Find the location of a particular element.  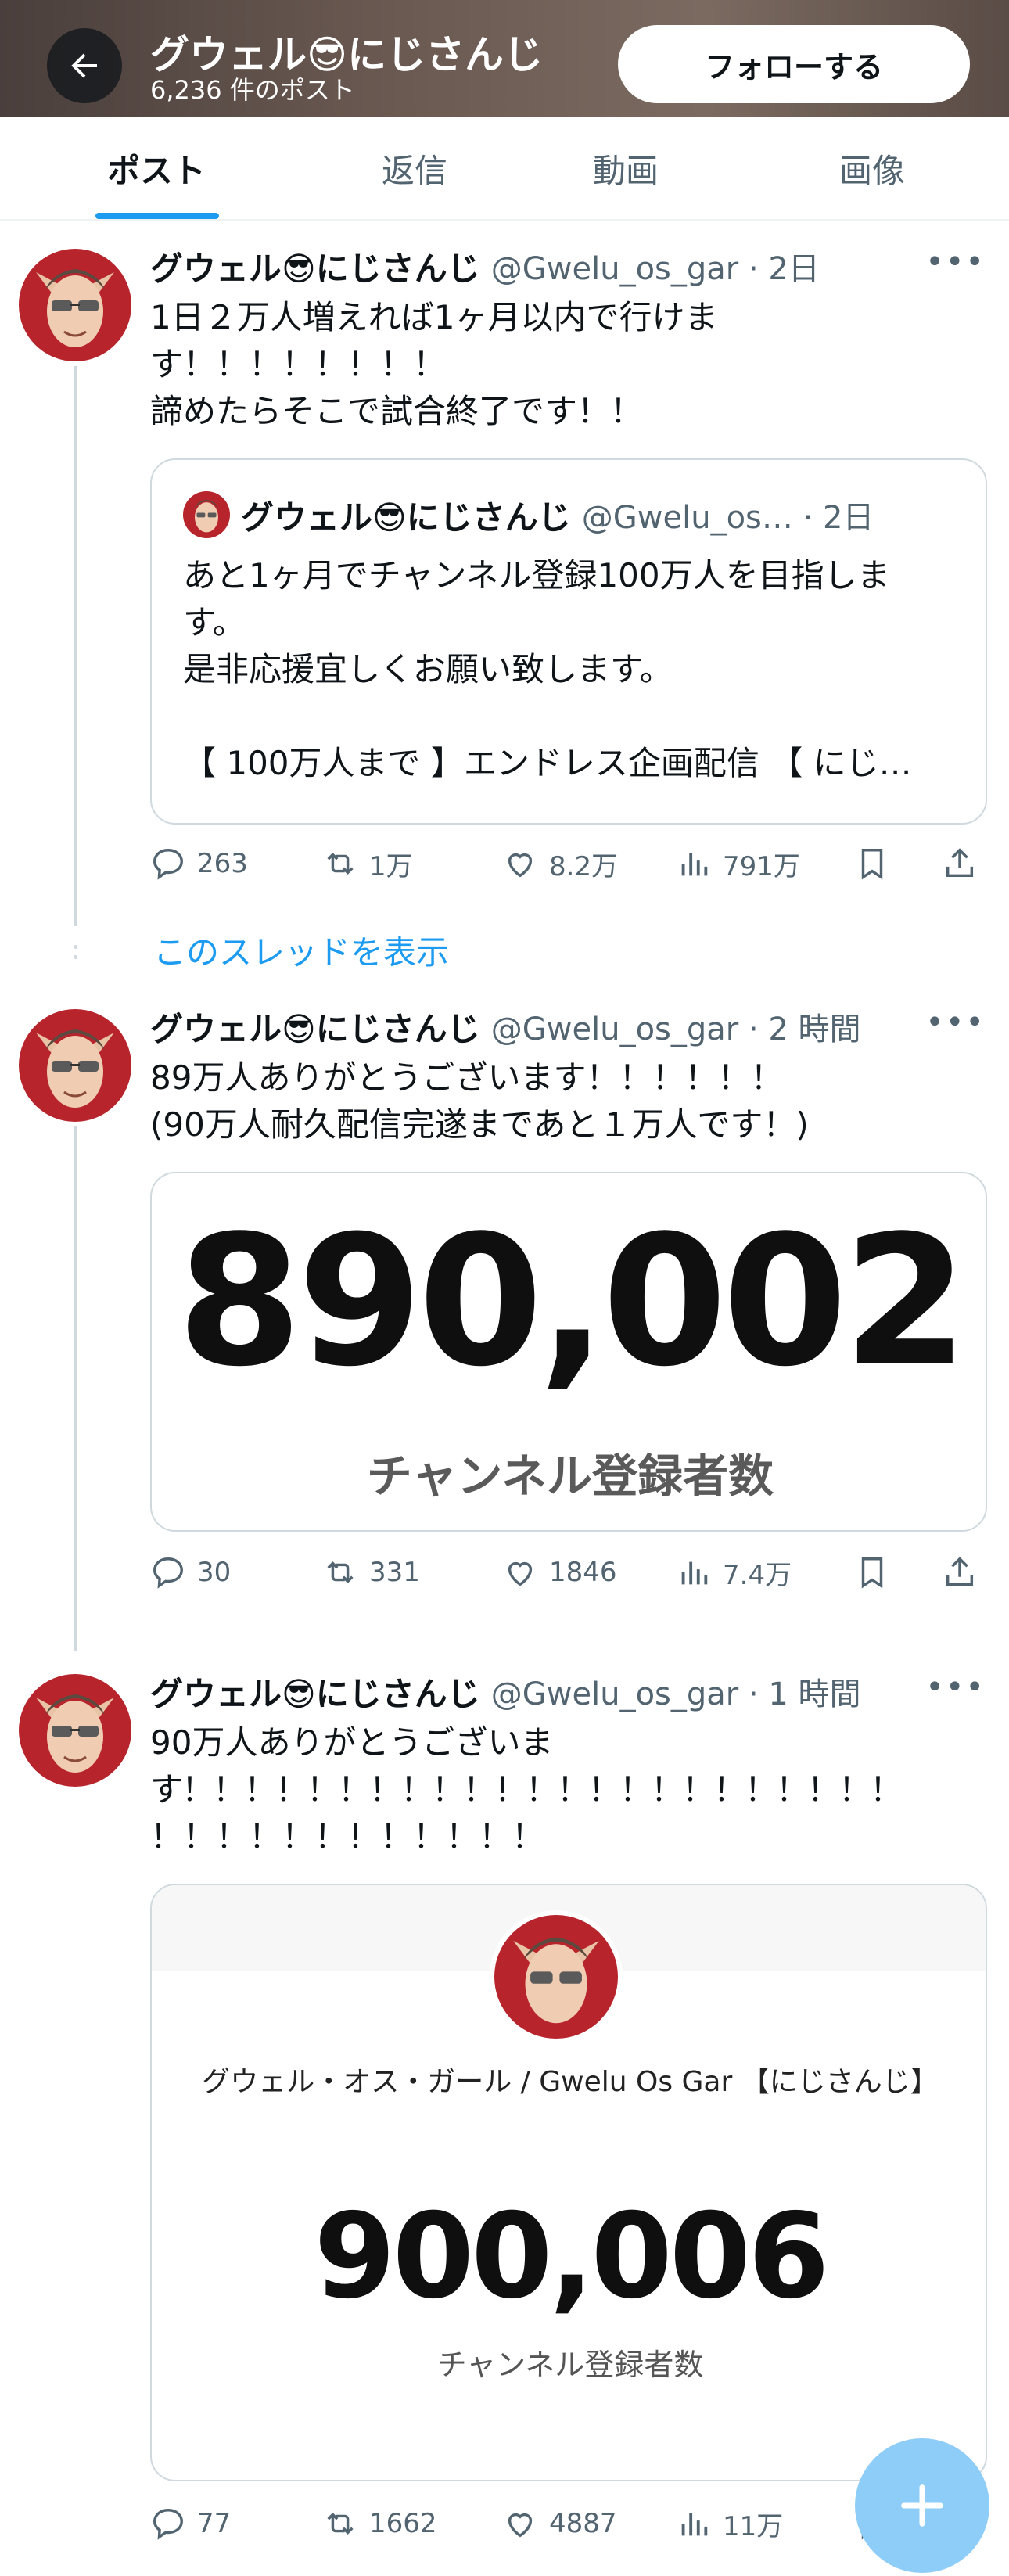

views-button: 11万 is located at coordinates (729, 2524).